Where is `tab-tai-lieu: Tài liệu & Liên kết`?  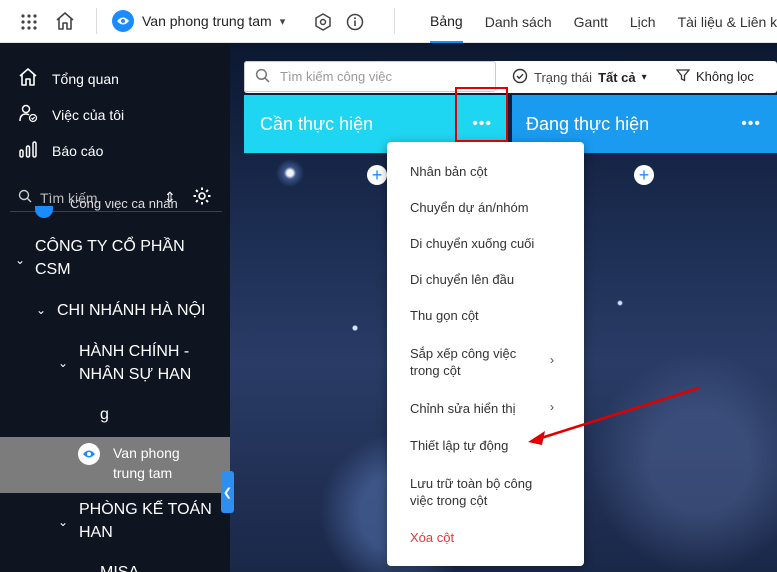
tab-tai-lieu: Tài liệu & Liên kết is located at coordinates (727, 21).